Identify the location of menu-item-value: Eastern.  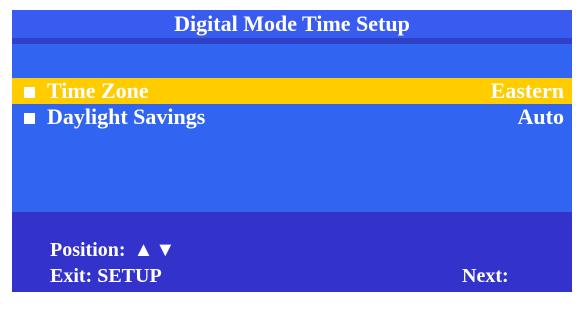
(527, 90).